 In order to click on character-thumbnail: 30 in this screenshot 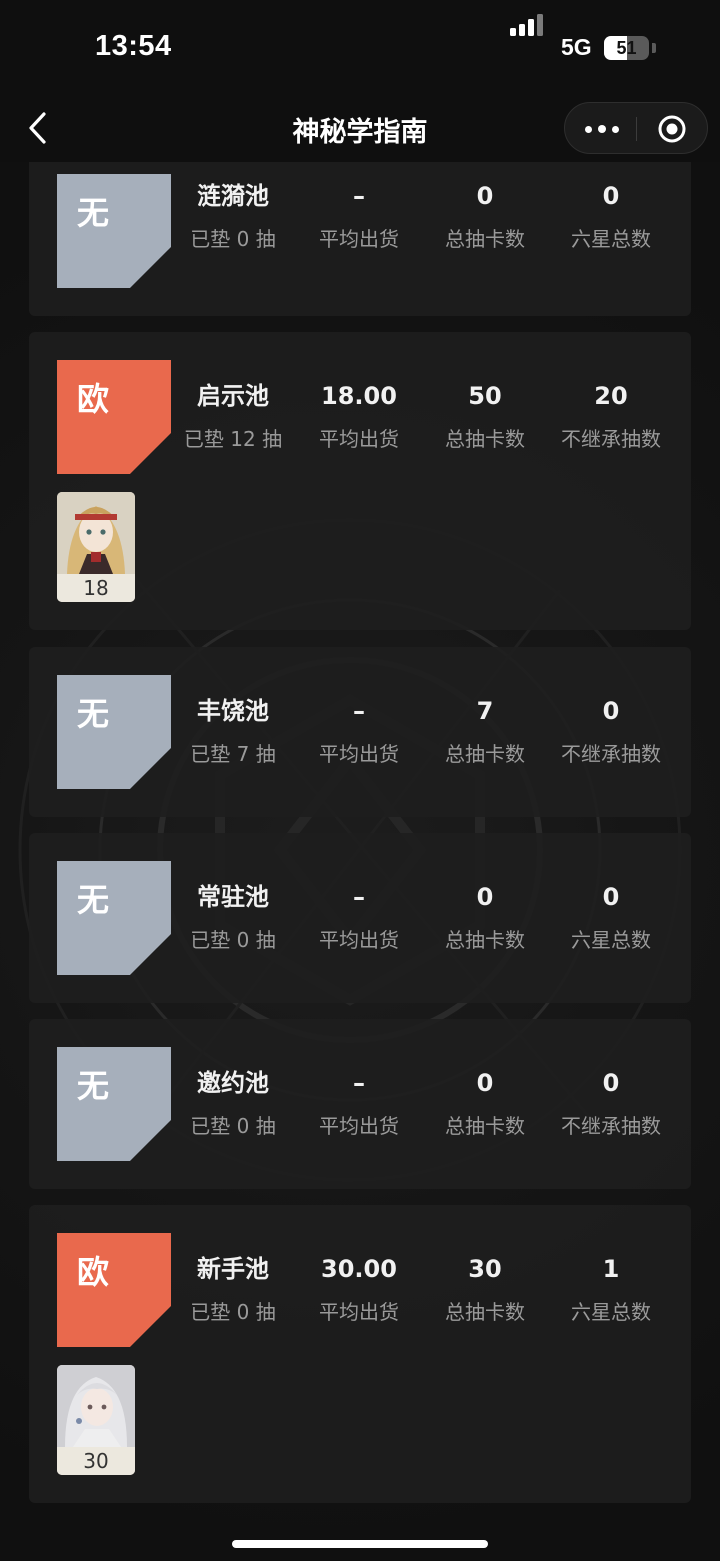, I will do `click(96, 1420)`.